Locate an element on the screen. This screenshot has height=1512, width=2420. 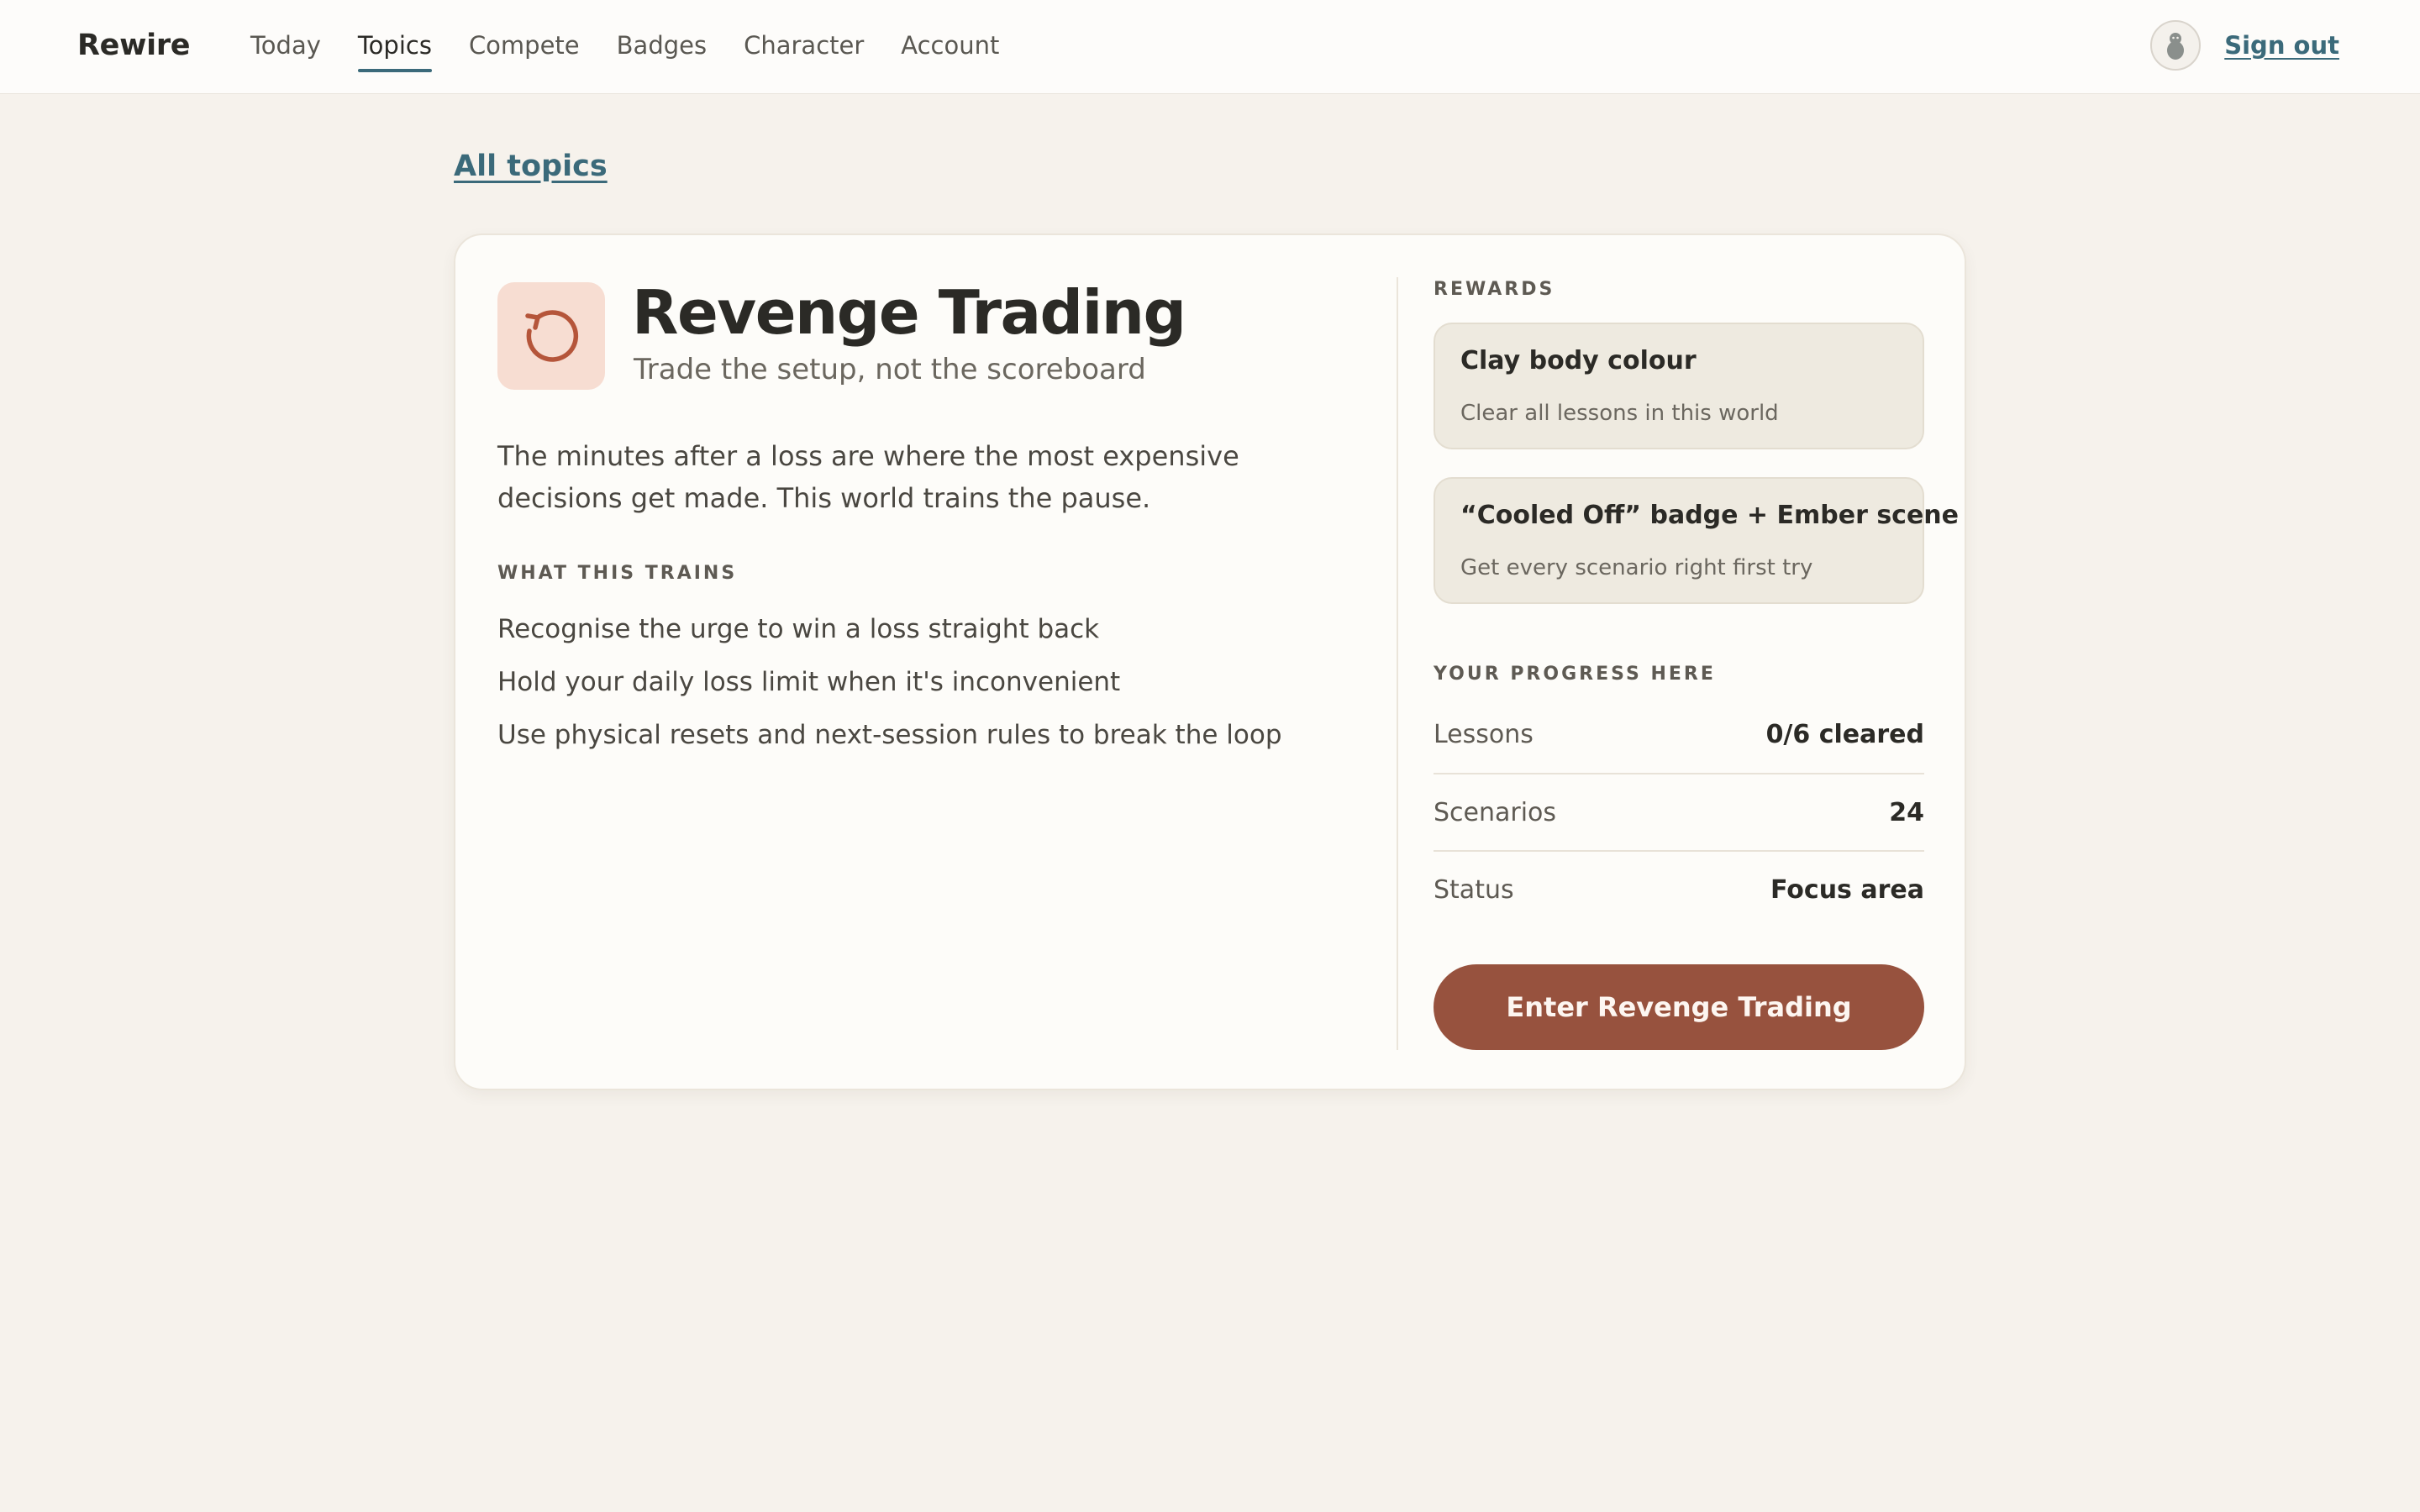
progress-row-lessons: Lessons 0/6 cleared is located at coordinates (1679, 734).